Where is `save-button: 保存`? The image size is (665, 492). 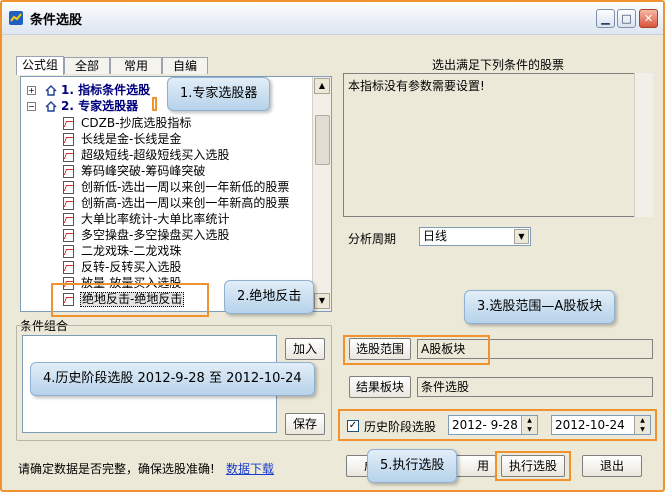 save-button: 保存 is located at coordinates (305, 424).